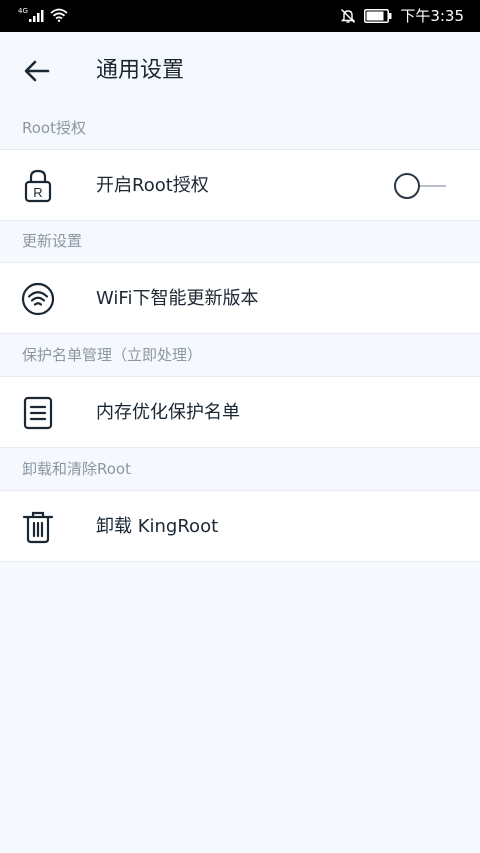  Describe the element at coordinates (432, 16) in the screenshot. I see `clock: 下午3:35` at that location.